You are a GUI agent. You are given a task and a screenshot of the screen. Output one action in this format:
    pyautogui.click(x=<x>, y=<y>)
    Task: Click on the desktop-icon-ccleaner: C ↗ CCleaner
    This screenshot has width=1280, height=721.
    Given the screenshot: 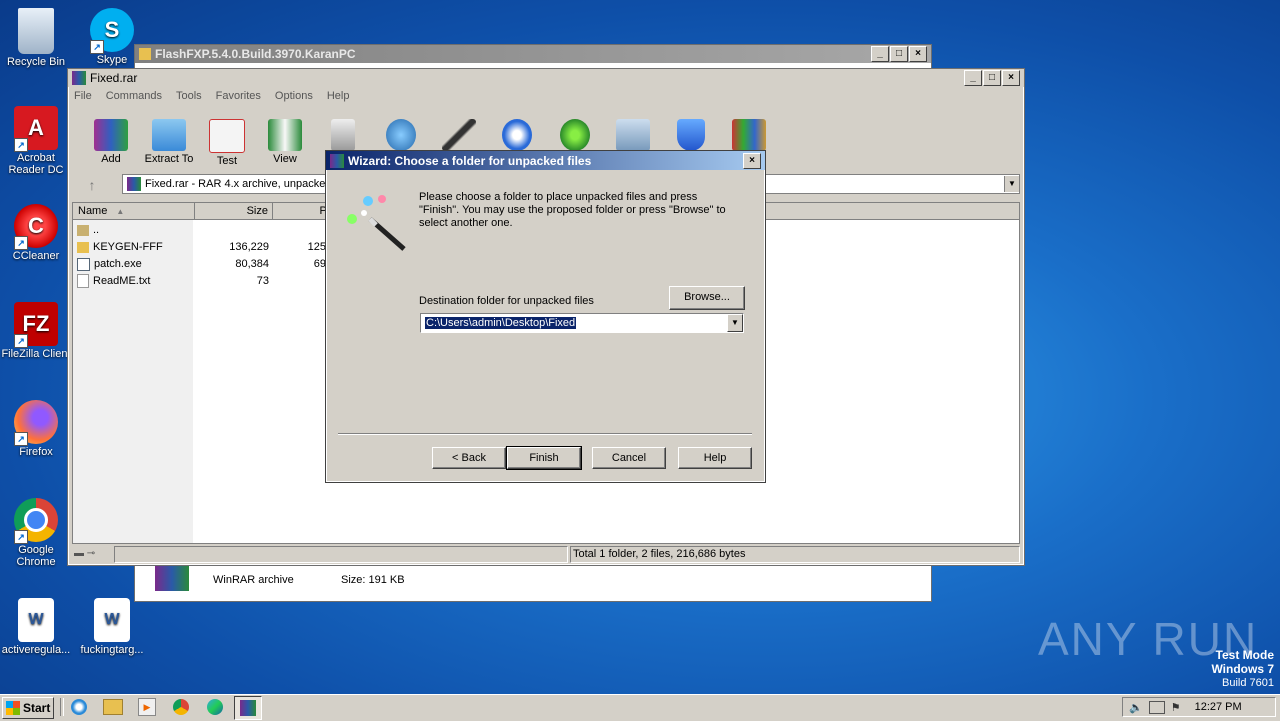 What is the action you would take?
    pyautogui.click(x=36, y=233)
    